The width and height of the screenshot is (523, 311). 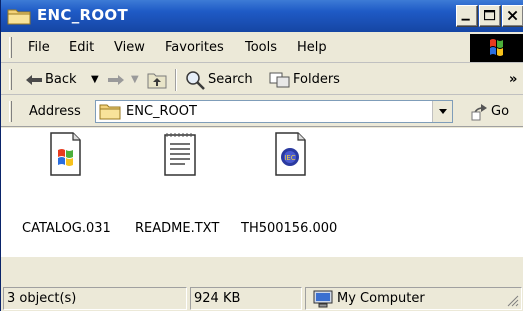 What do you see at coordinates (381, 298) in the screenshot?
I see `status-location: My Computer` at bounding box center [381, 298].